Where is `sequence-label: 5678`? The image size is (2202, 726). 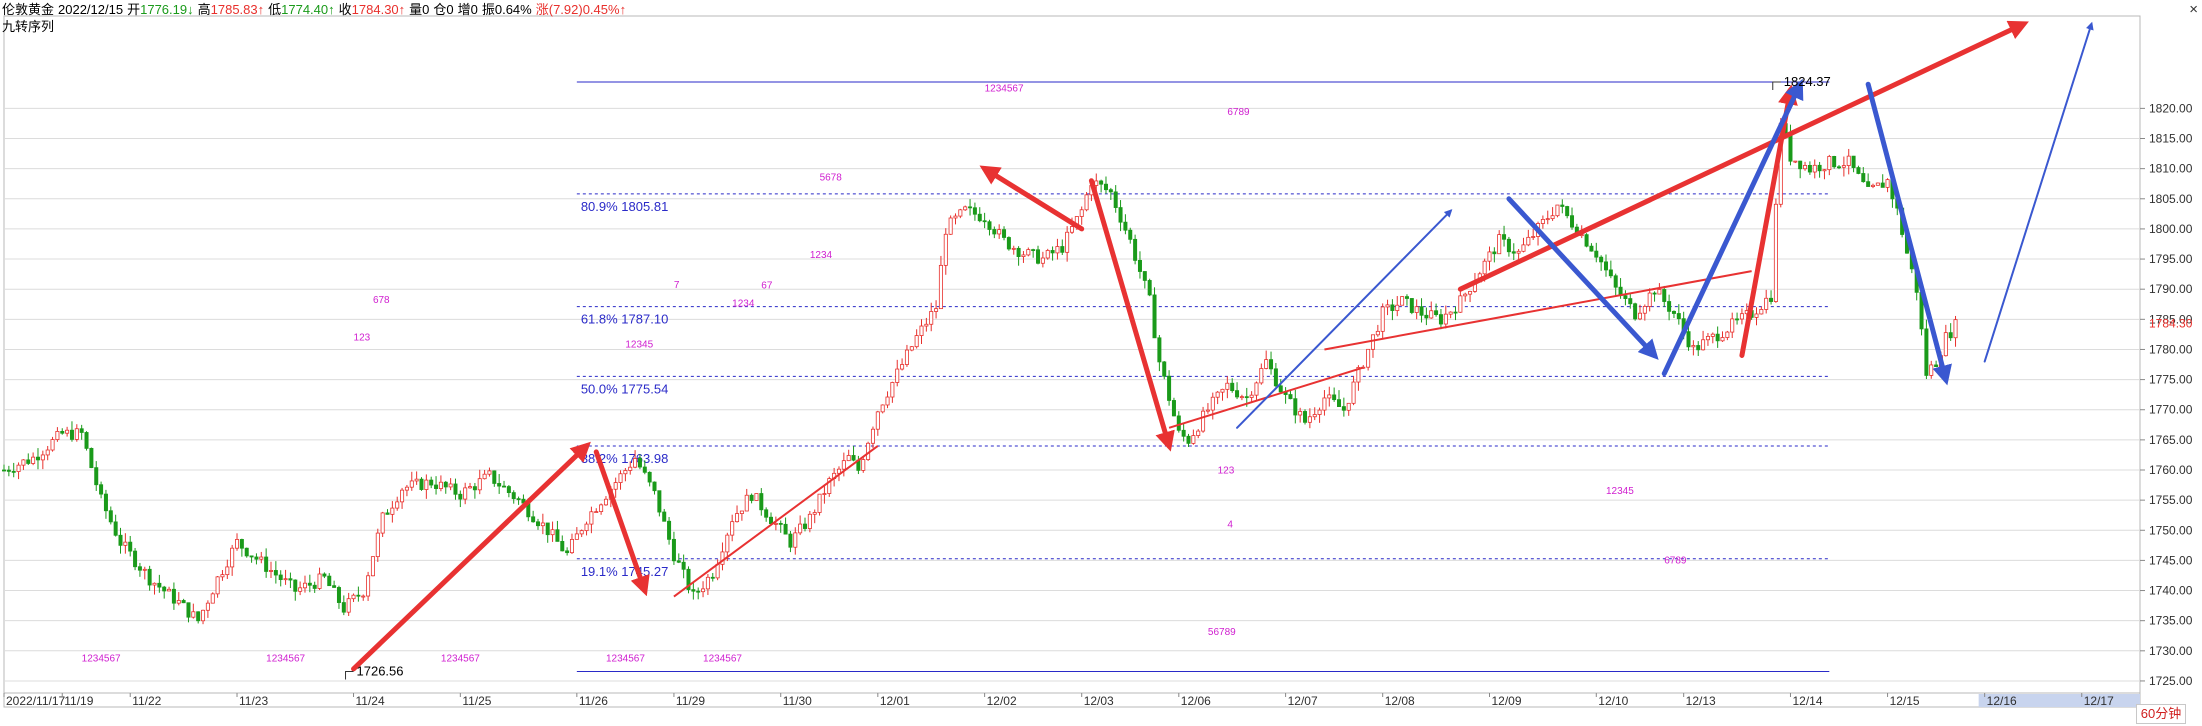
sequence-label: 5678 is located at coordinates (831, 178).